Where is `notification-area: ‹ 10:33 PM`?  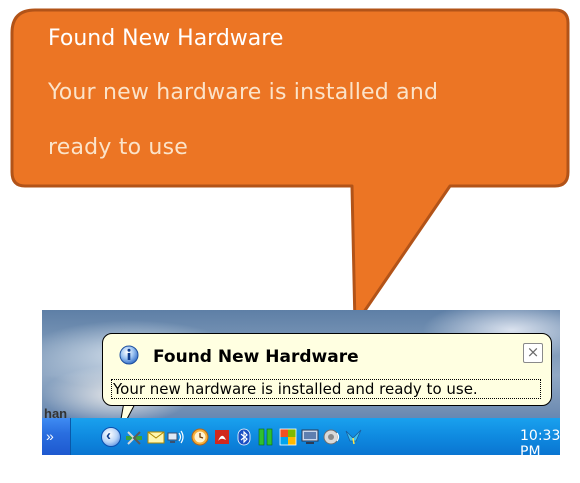 notification-area: ‹ 10:33 PM is located at coordinates (315, 436).